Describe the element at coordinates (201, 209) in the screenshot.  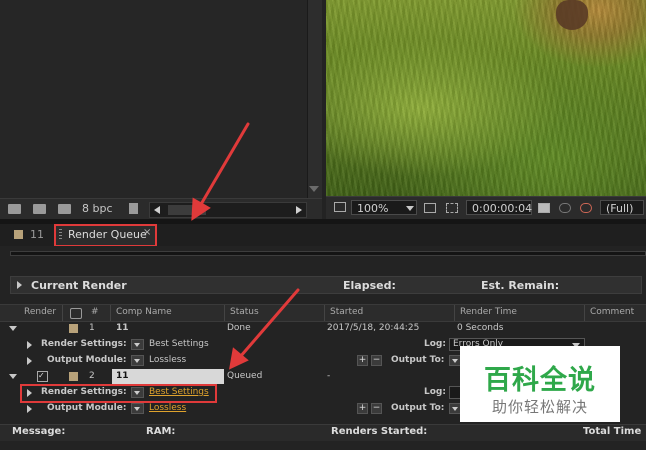
I see `arrowhead` at that location.